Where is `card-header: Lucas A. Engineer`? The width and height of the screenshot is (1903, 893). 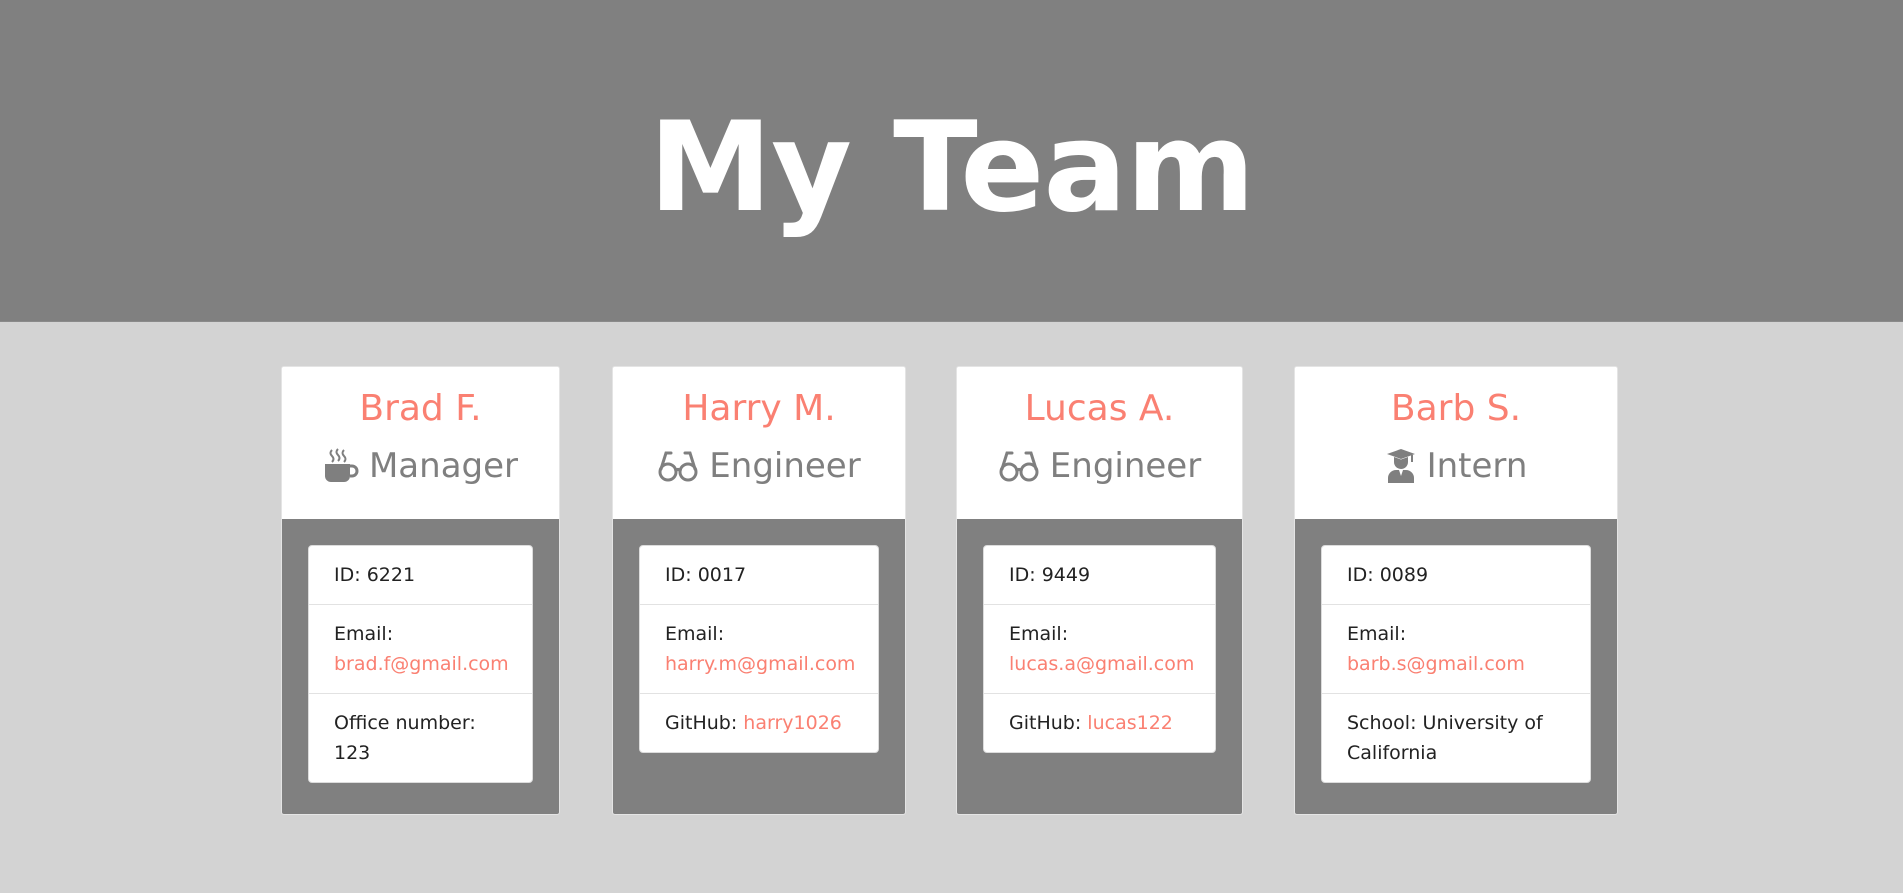
card-header: Lucas A. Engineer is located at coordinates (1099, 443).